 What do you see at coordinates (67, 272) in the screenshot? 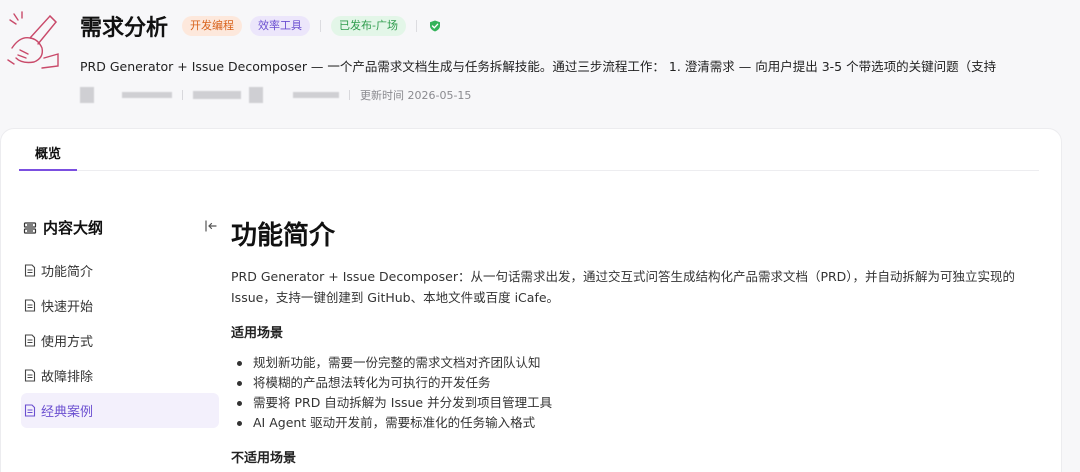
I see `outline-item-label: 功能简介` at bounding box center [67, 272].